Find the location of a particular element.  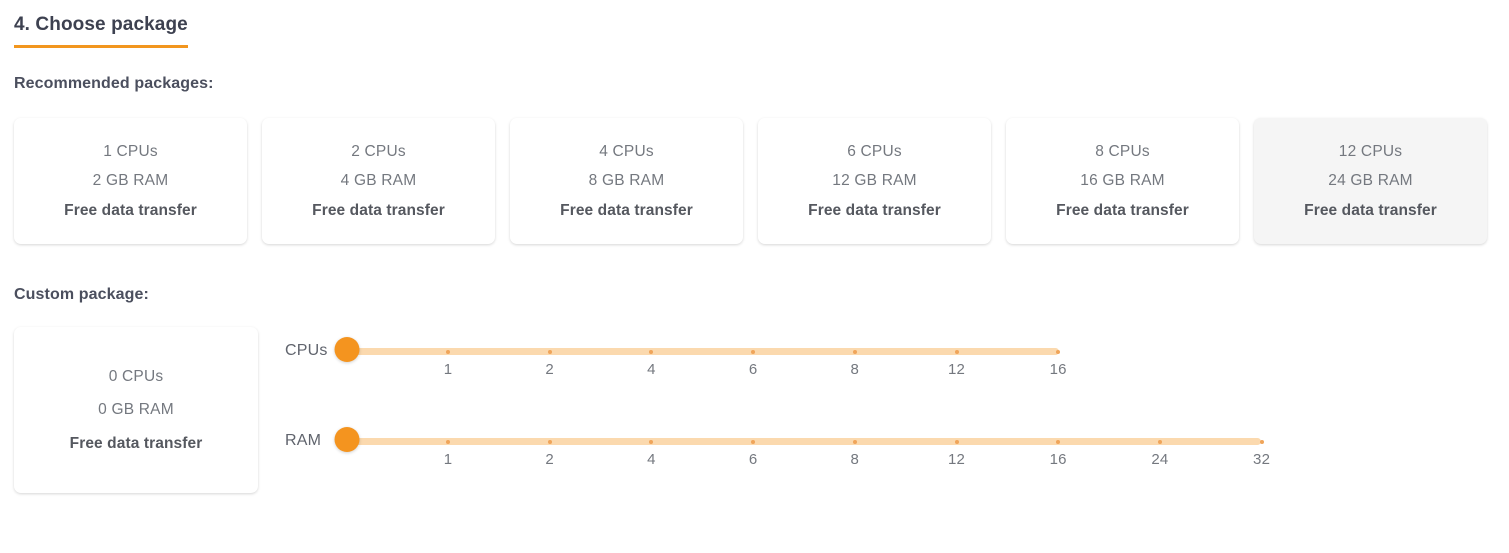

package-ram: 8 GB RAM is located at coordinates (626, 181).